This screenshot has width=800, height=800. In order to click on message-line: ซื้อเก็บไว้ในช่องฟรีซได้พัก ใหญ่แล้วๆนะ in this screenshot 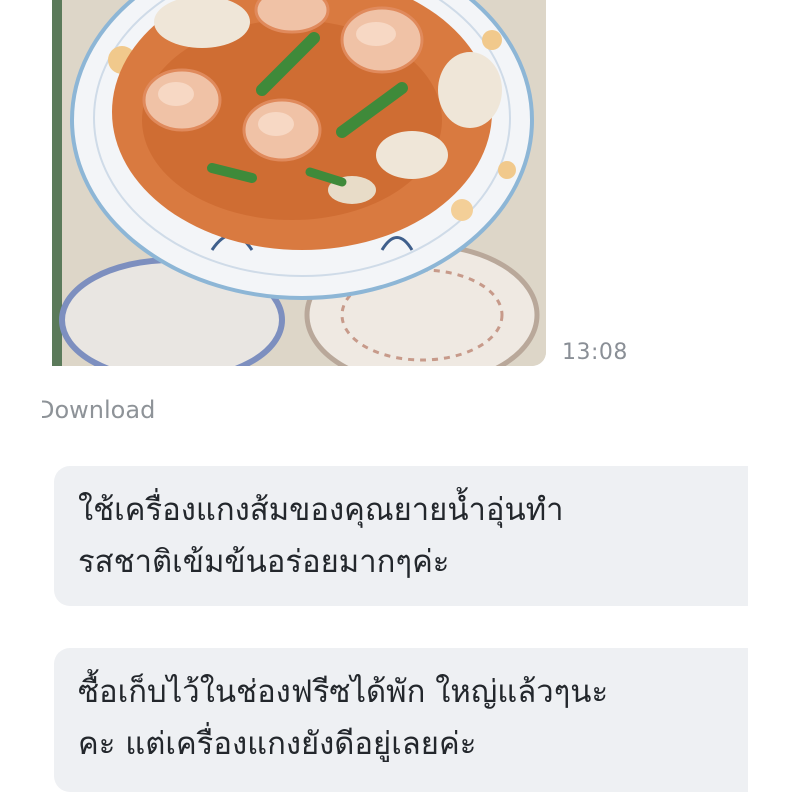, I will do `click(343, 692)`.